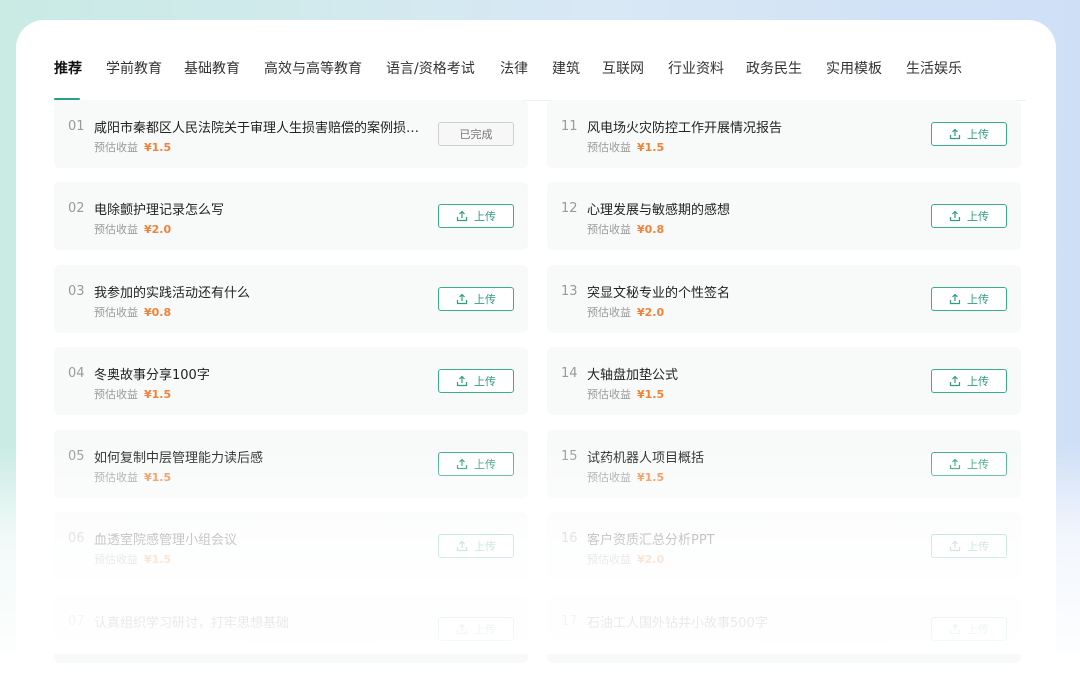  Describe the element at coordinates (212, 68) in the screenshot. I see `tab-basic-education: 基础教育` at that location.